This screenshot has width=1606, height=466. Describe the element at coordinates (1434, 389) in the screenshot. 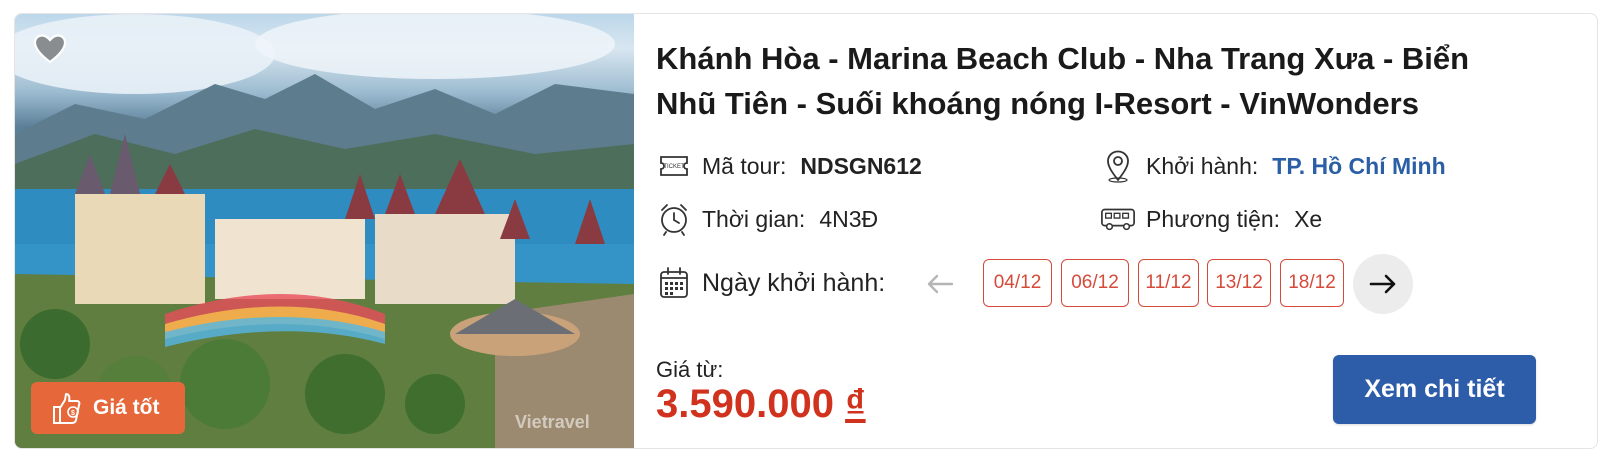

I see `view-details-button: Xem chi tiết` at that location.